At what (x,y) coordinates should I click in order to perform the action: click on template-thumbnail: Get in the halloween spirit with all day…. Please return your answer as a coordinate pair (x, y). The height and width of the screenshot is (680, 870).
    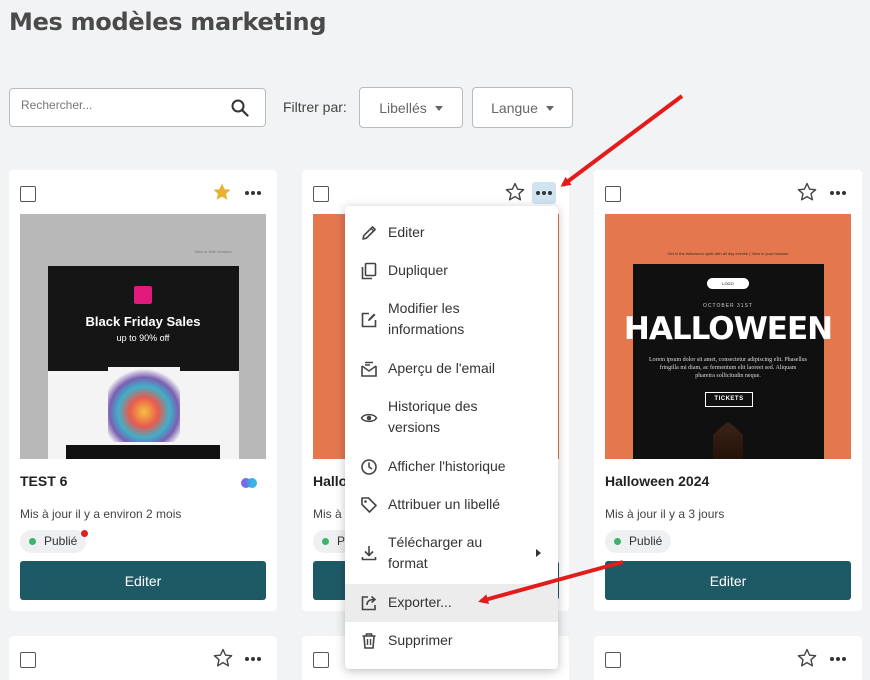
    Looking at the image, I should click on (728, 336).